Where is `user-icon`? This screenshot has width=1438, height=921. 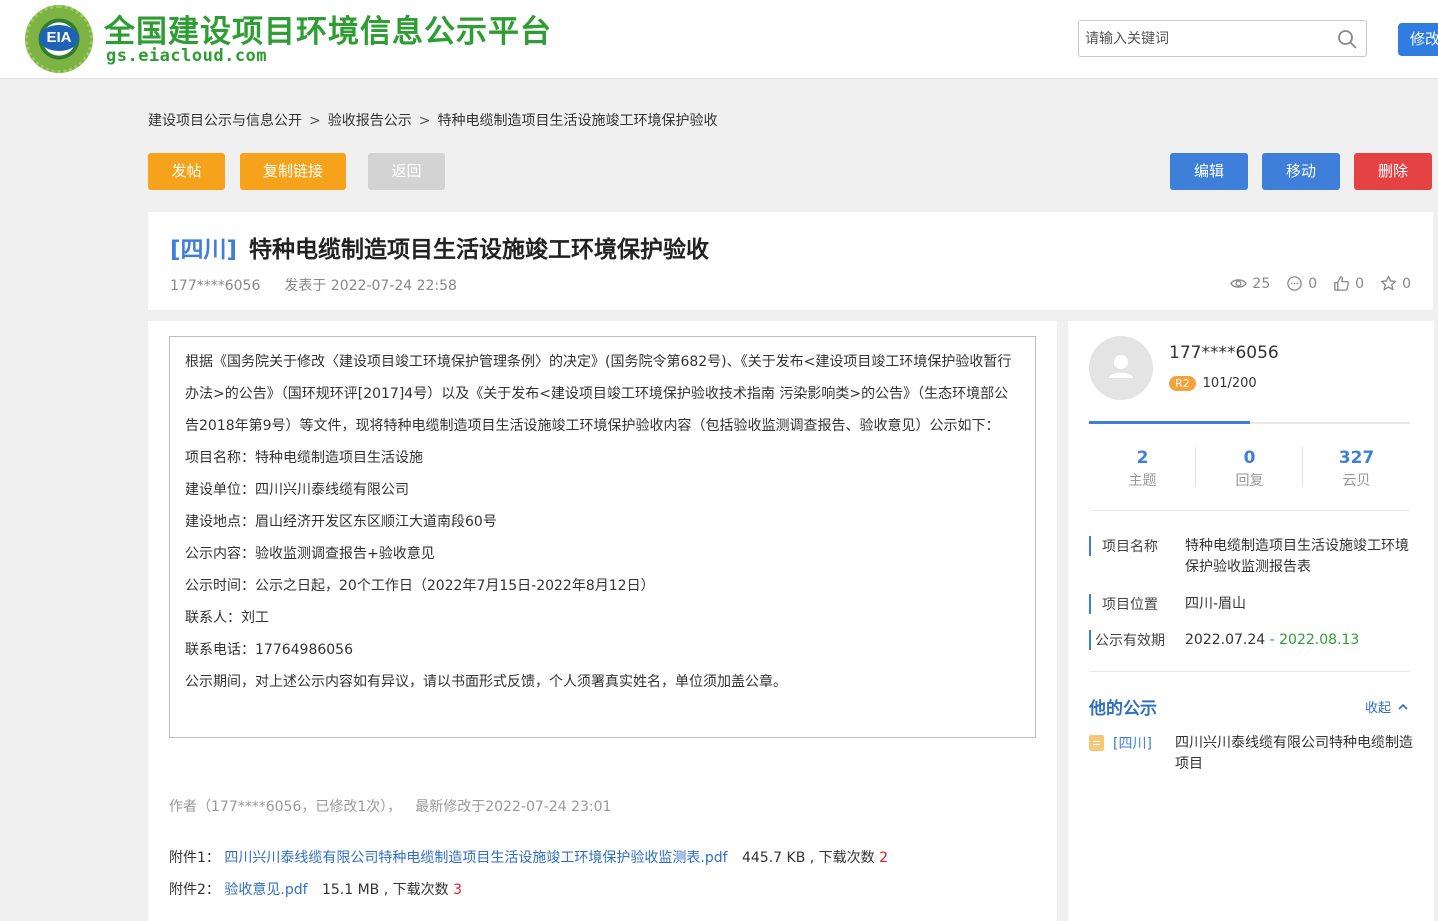
user-icon is located at coordinates (1121, 366).